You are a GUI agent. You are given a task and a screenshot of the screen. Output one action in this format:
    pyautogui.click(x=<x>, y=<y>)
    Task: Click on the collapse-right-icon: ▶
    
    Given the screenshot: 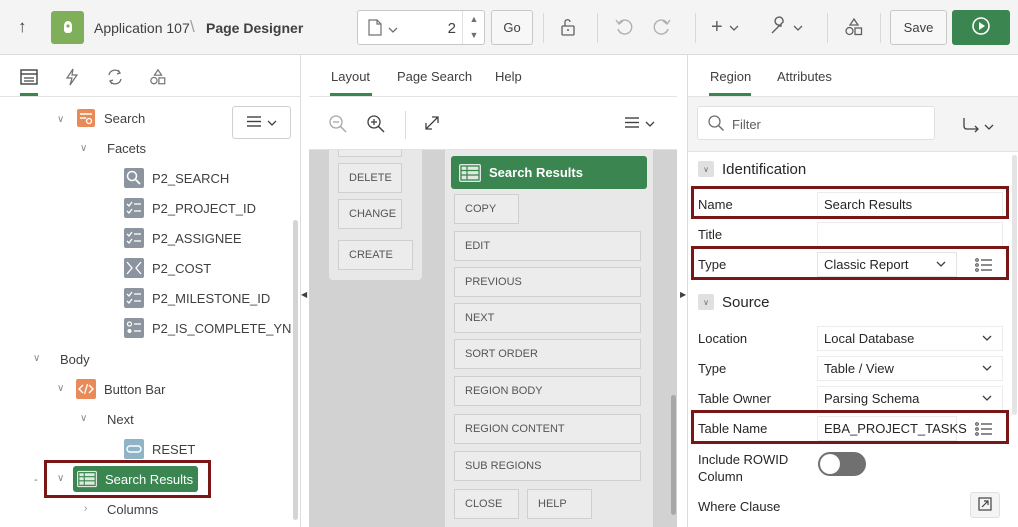 What is the action you would take?
    pyautogui.click(x=683, y=294)
    